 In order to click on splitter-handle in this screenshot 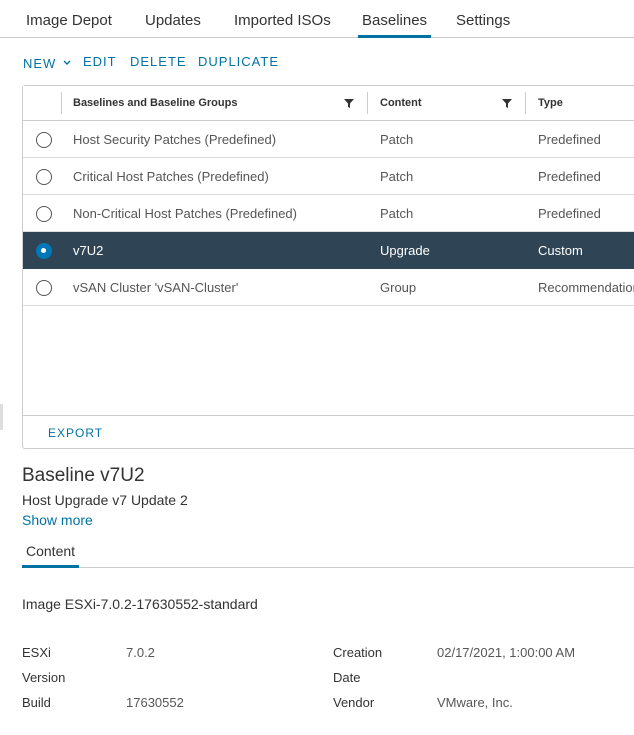, I will do `click(1, 417)`.